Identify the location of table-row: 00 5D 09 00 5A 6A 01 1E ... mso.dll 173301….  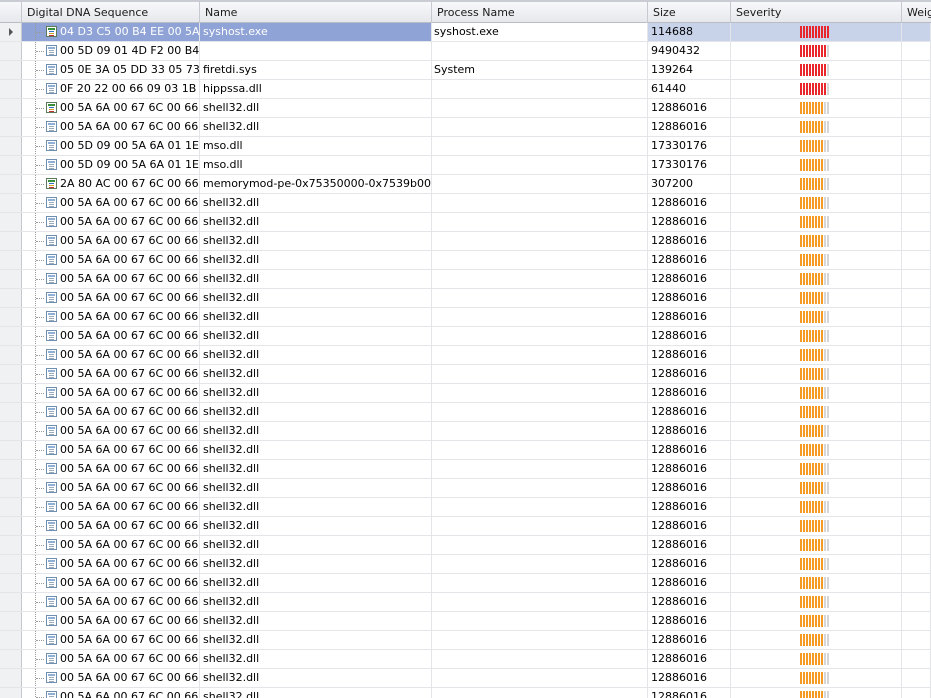
(465, 165).